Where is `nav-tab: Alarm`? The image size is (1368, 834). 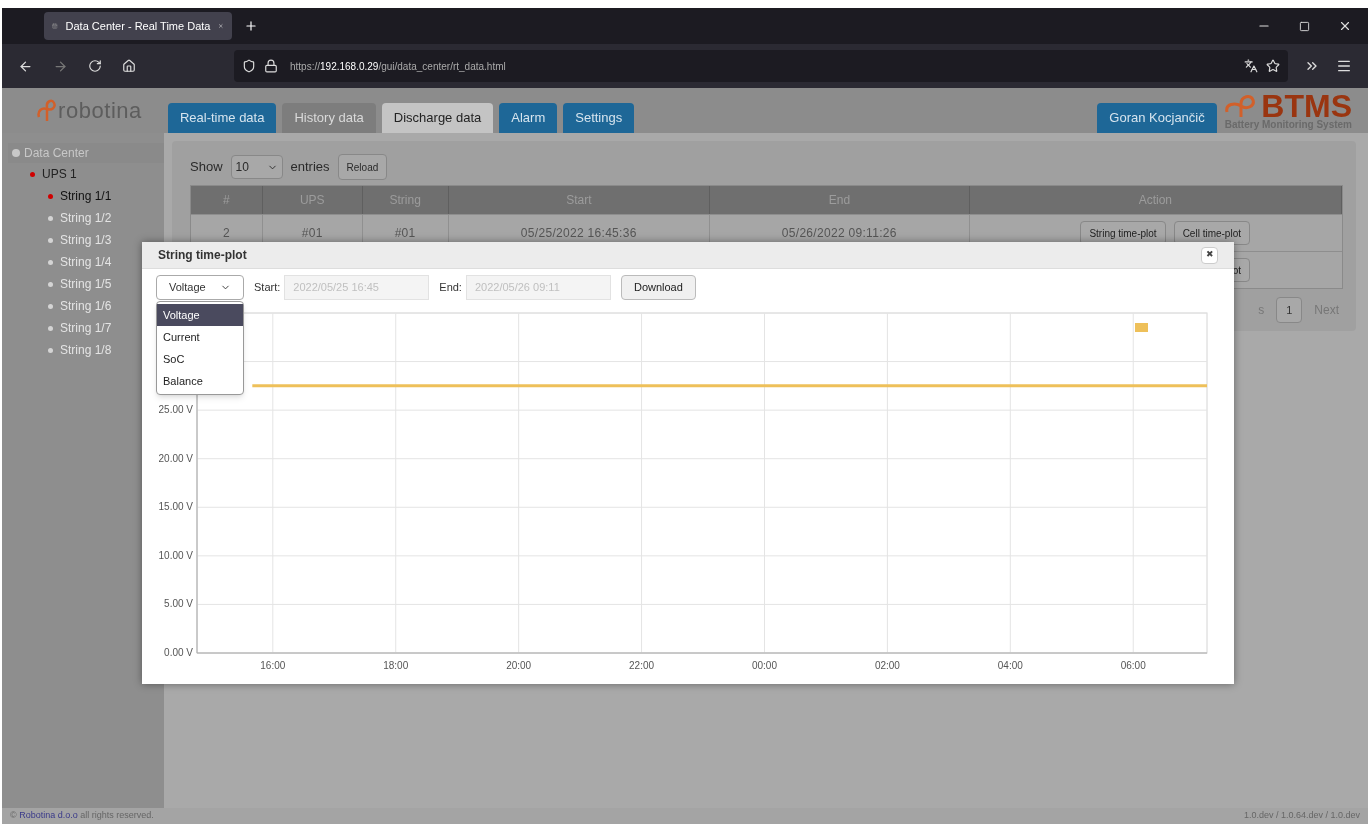 nav-tab: Alarm is located at coordinates (528, 118).